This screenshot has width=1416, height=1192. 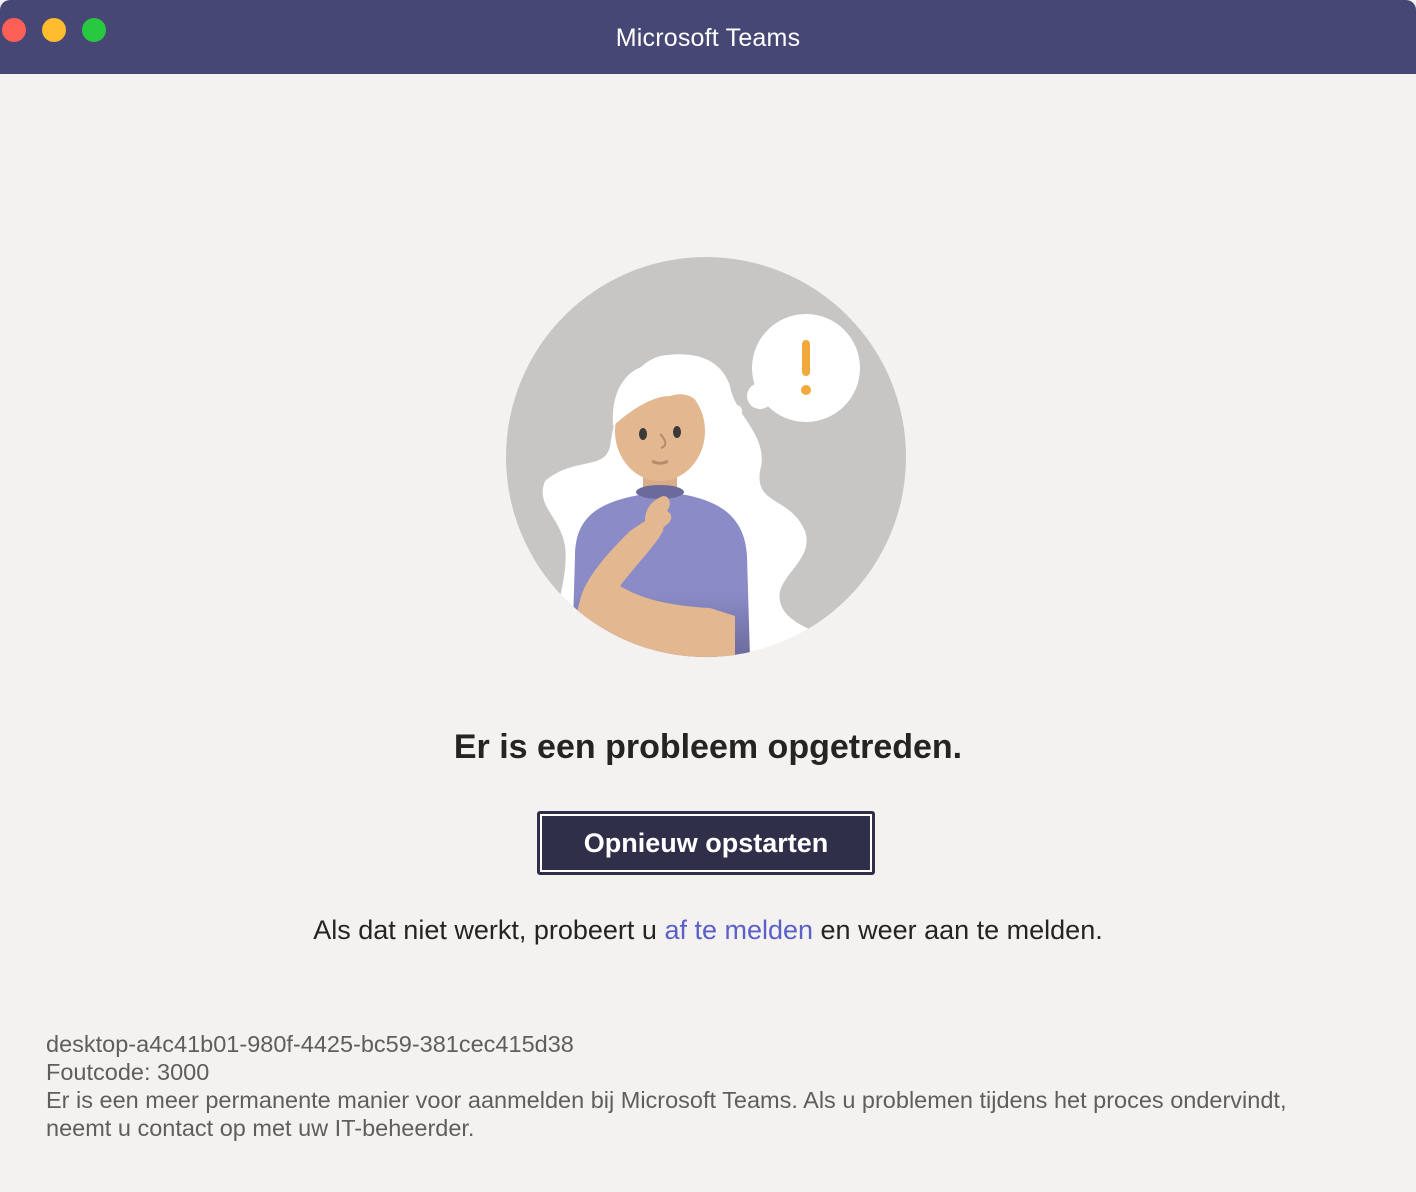 What do you see at coordinates (260, 1128) in the screenshot?
I see `details-message-line2: neemt u contact op met uw IT-beheerder.` at bounding box center [260, 1128].